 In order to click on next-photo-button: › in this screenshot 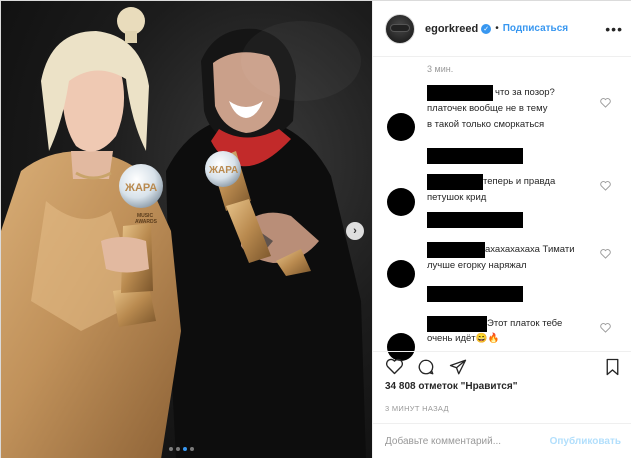, I will do `click(355, 231)`.